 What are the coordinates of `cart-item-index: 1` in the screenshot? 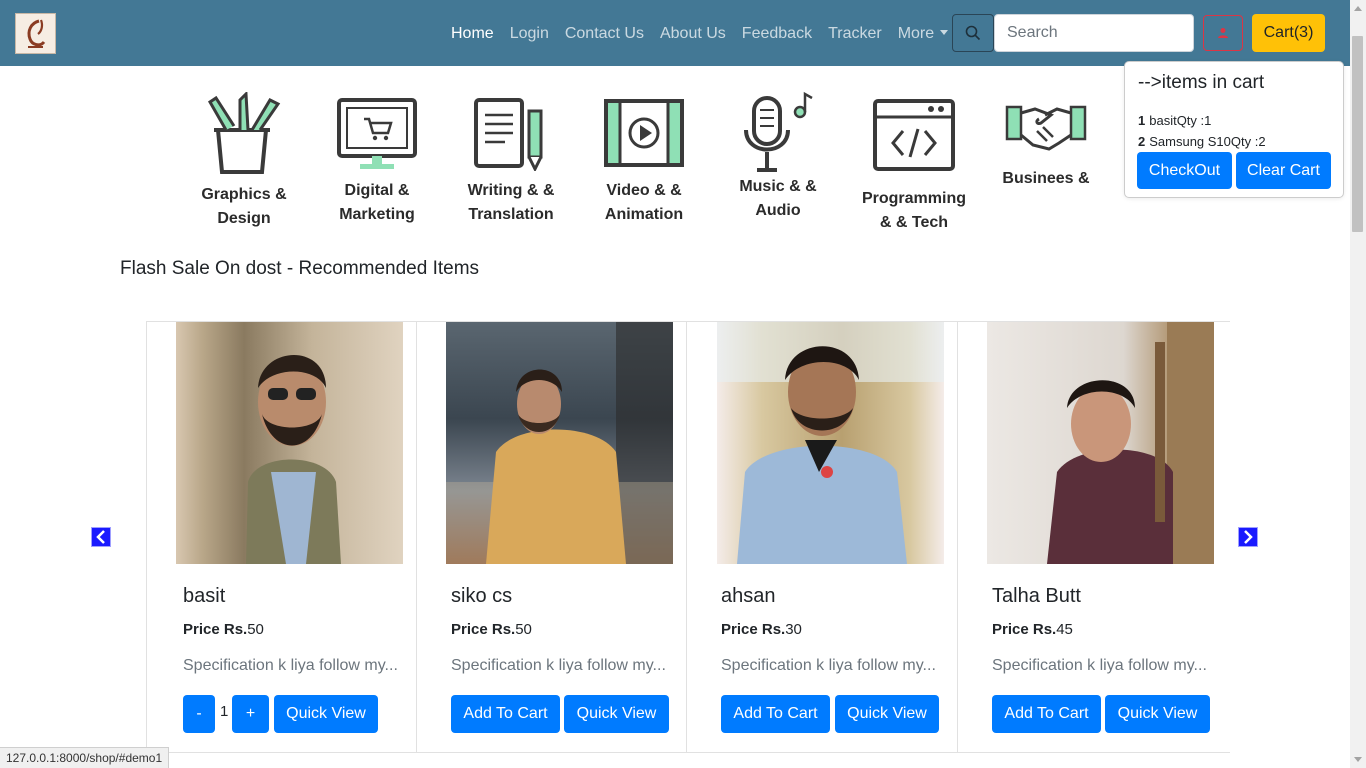 It's located at (1142, 120).